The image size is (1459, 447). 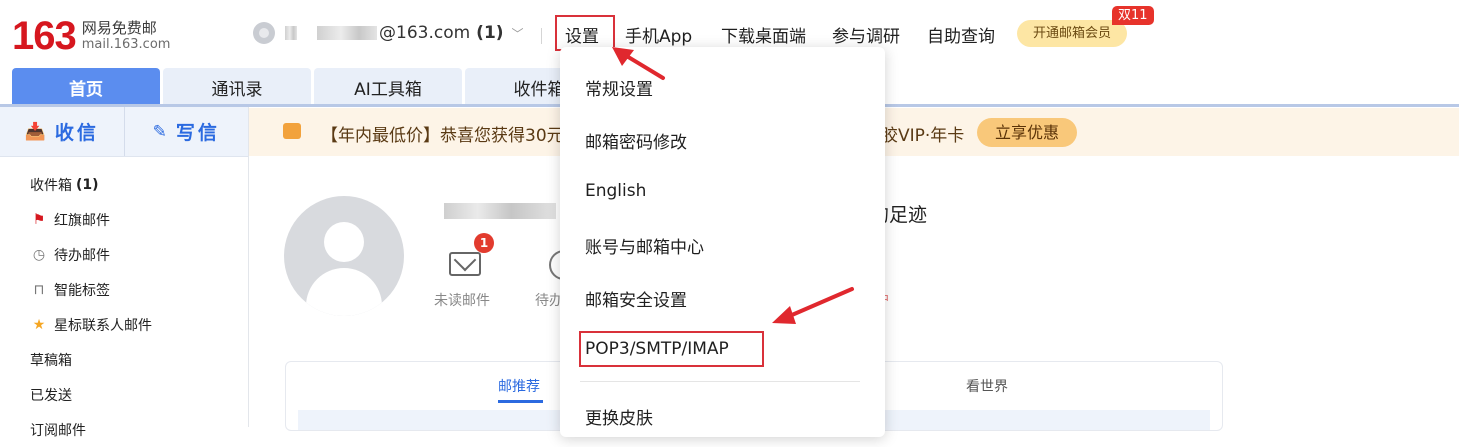 I want to click on tab-see-world: 看世界, so click(x=987, y=386).